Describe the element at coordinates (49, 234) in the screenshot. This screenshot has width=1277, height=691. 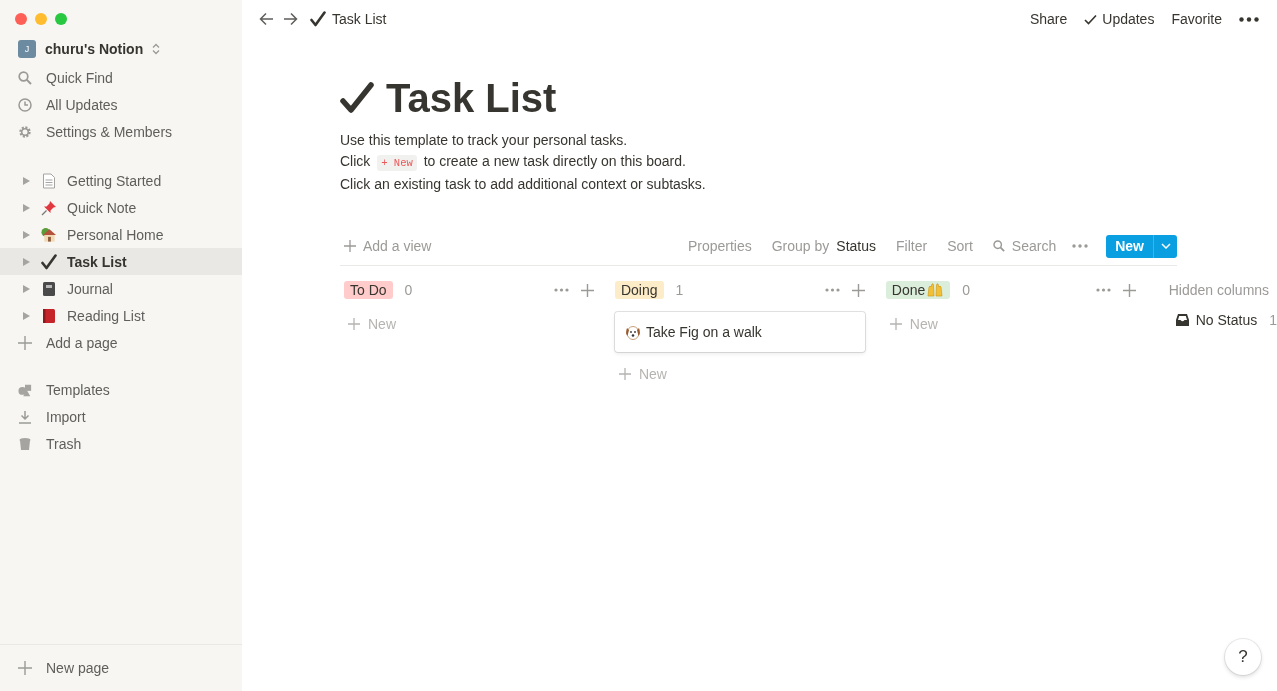
I see `house-icon` at that location.